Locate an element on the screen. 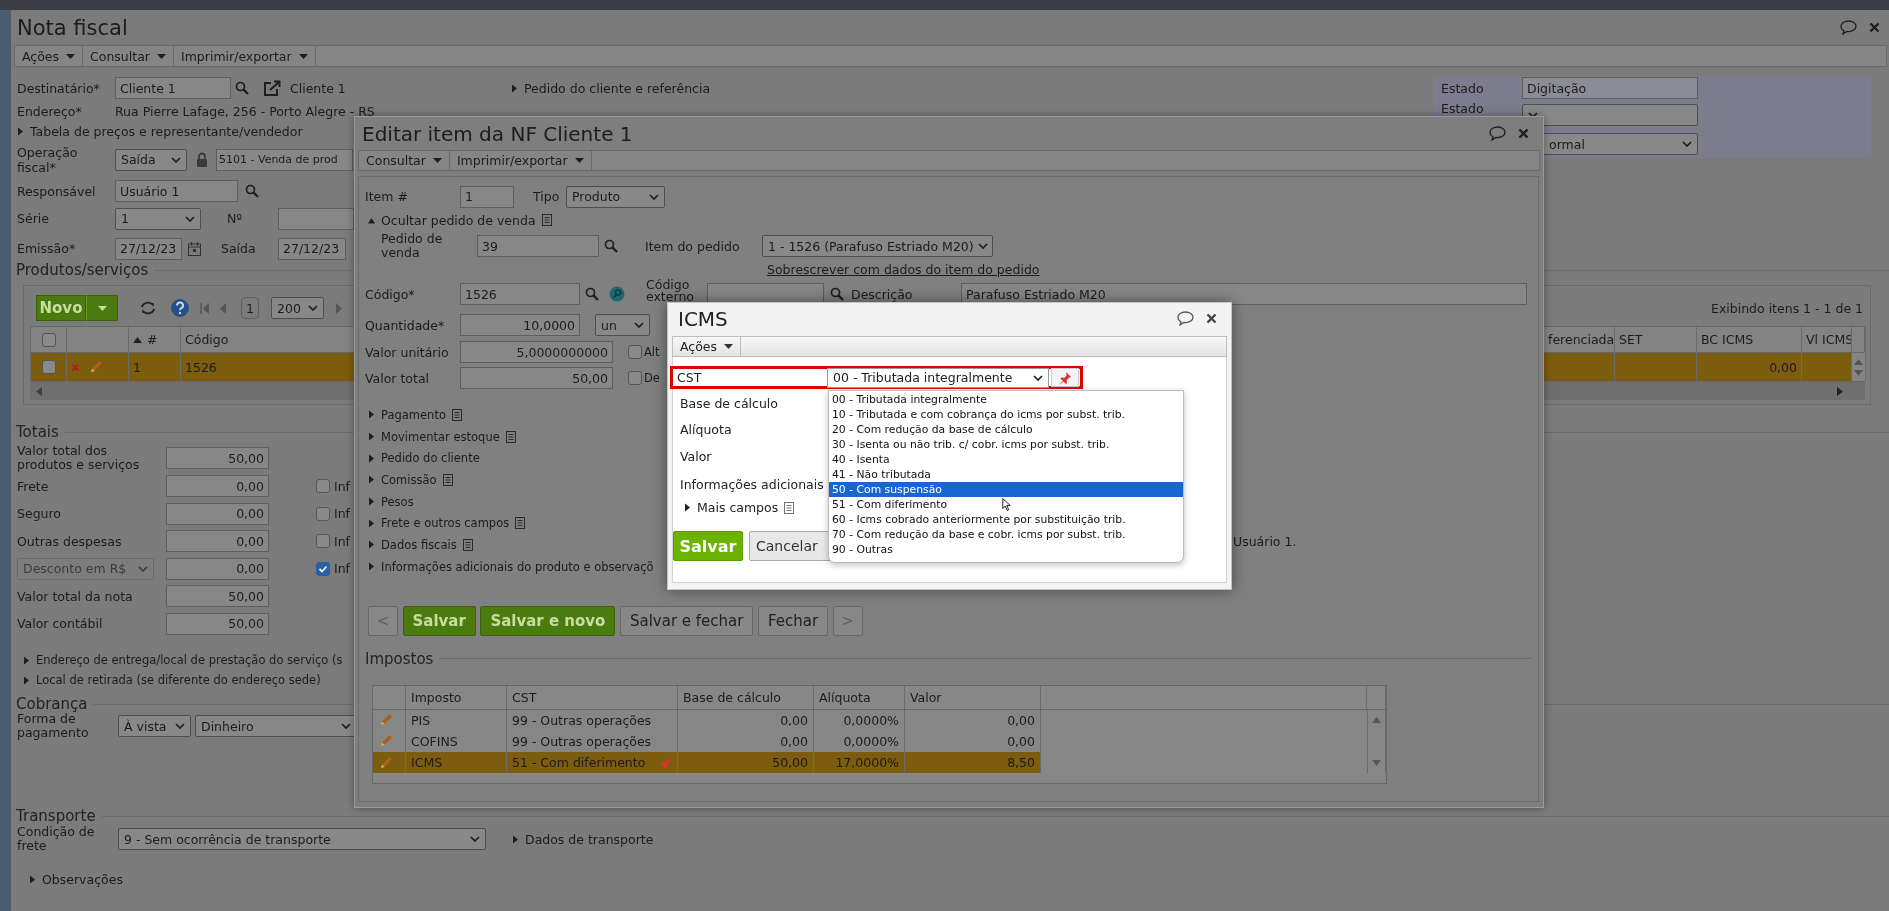 Image resolution: width=1889 pixels, height=911 pixels. section-link: Frete e outros campos is located at coordinates (445, 523).